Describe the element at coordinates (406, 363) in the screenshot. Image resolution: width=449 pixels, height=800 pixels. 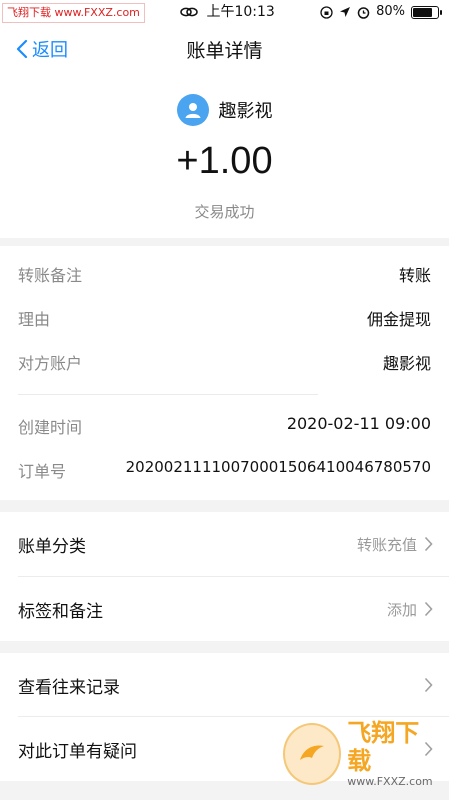
I see `detail-value: 趣影视` at that location.